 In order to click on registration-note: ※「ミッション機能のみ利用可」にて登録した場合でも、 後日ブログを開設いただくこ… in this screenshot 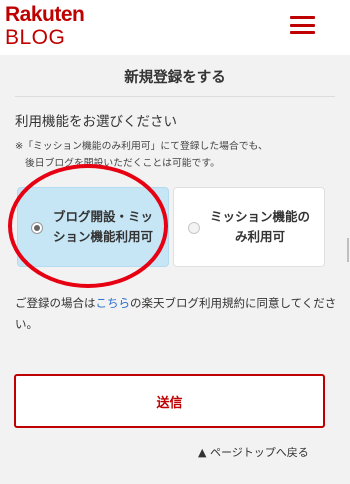, I will do `click(177, 155)`.